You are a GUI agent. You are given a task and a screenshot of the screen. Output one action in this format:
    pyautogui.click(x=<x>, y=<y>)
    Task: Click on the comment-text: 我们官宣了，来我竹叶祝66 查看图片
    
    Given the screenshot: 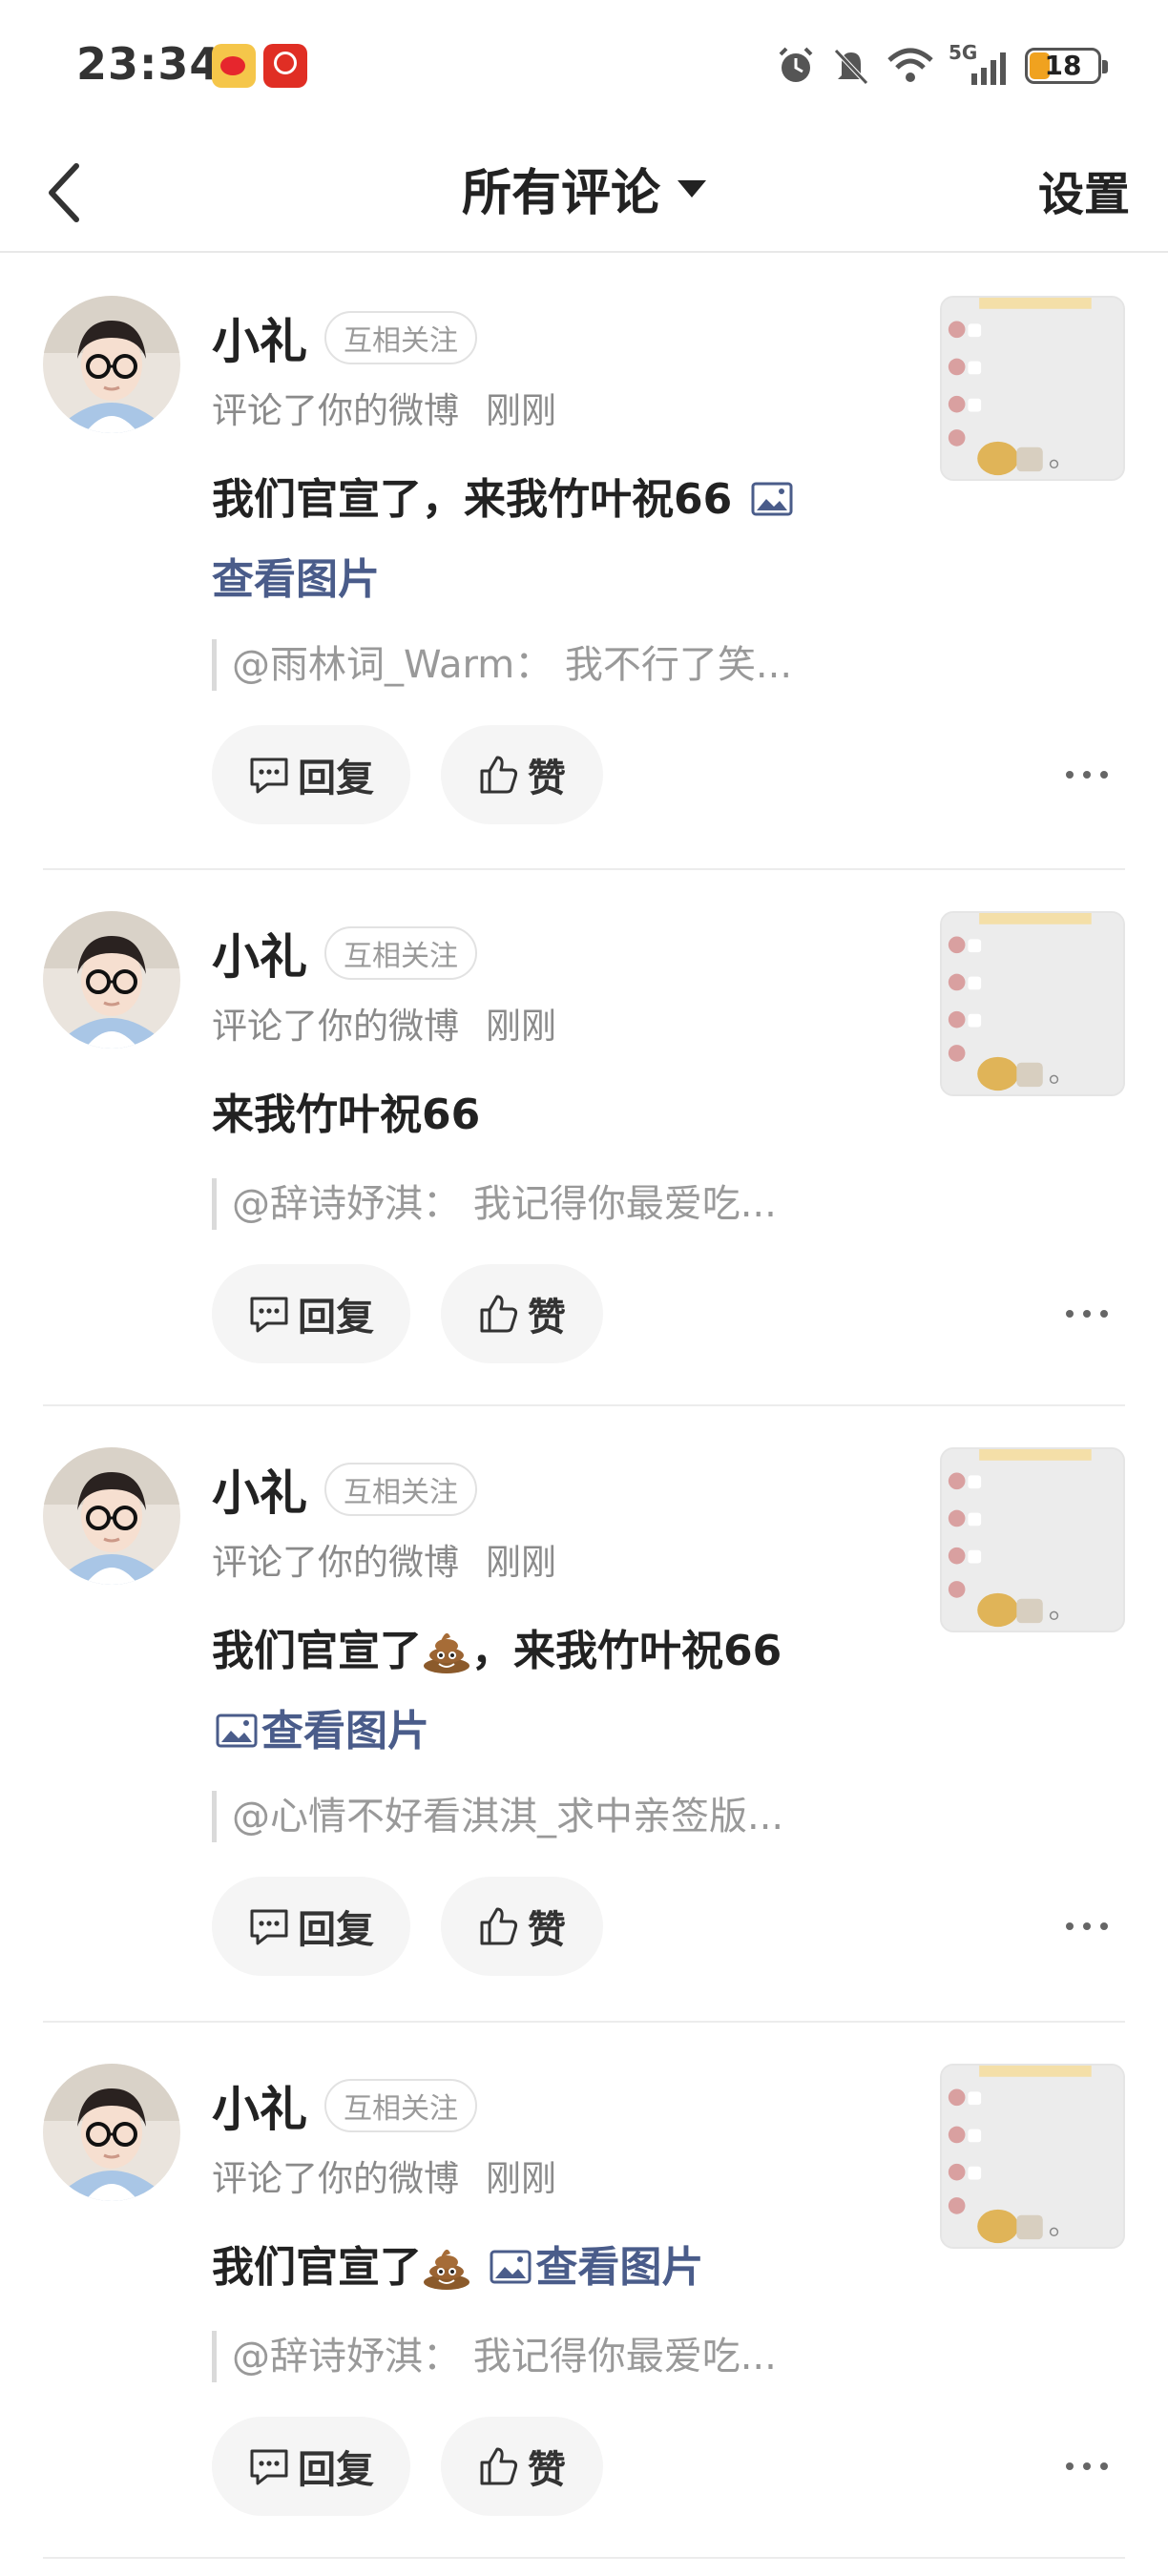 What is the action you would take?
    pyautogui.click(x=546, y=540)
    